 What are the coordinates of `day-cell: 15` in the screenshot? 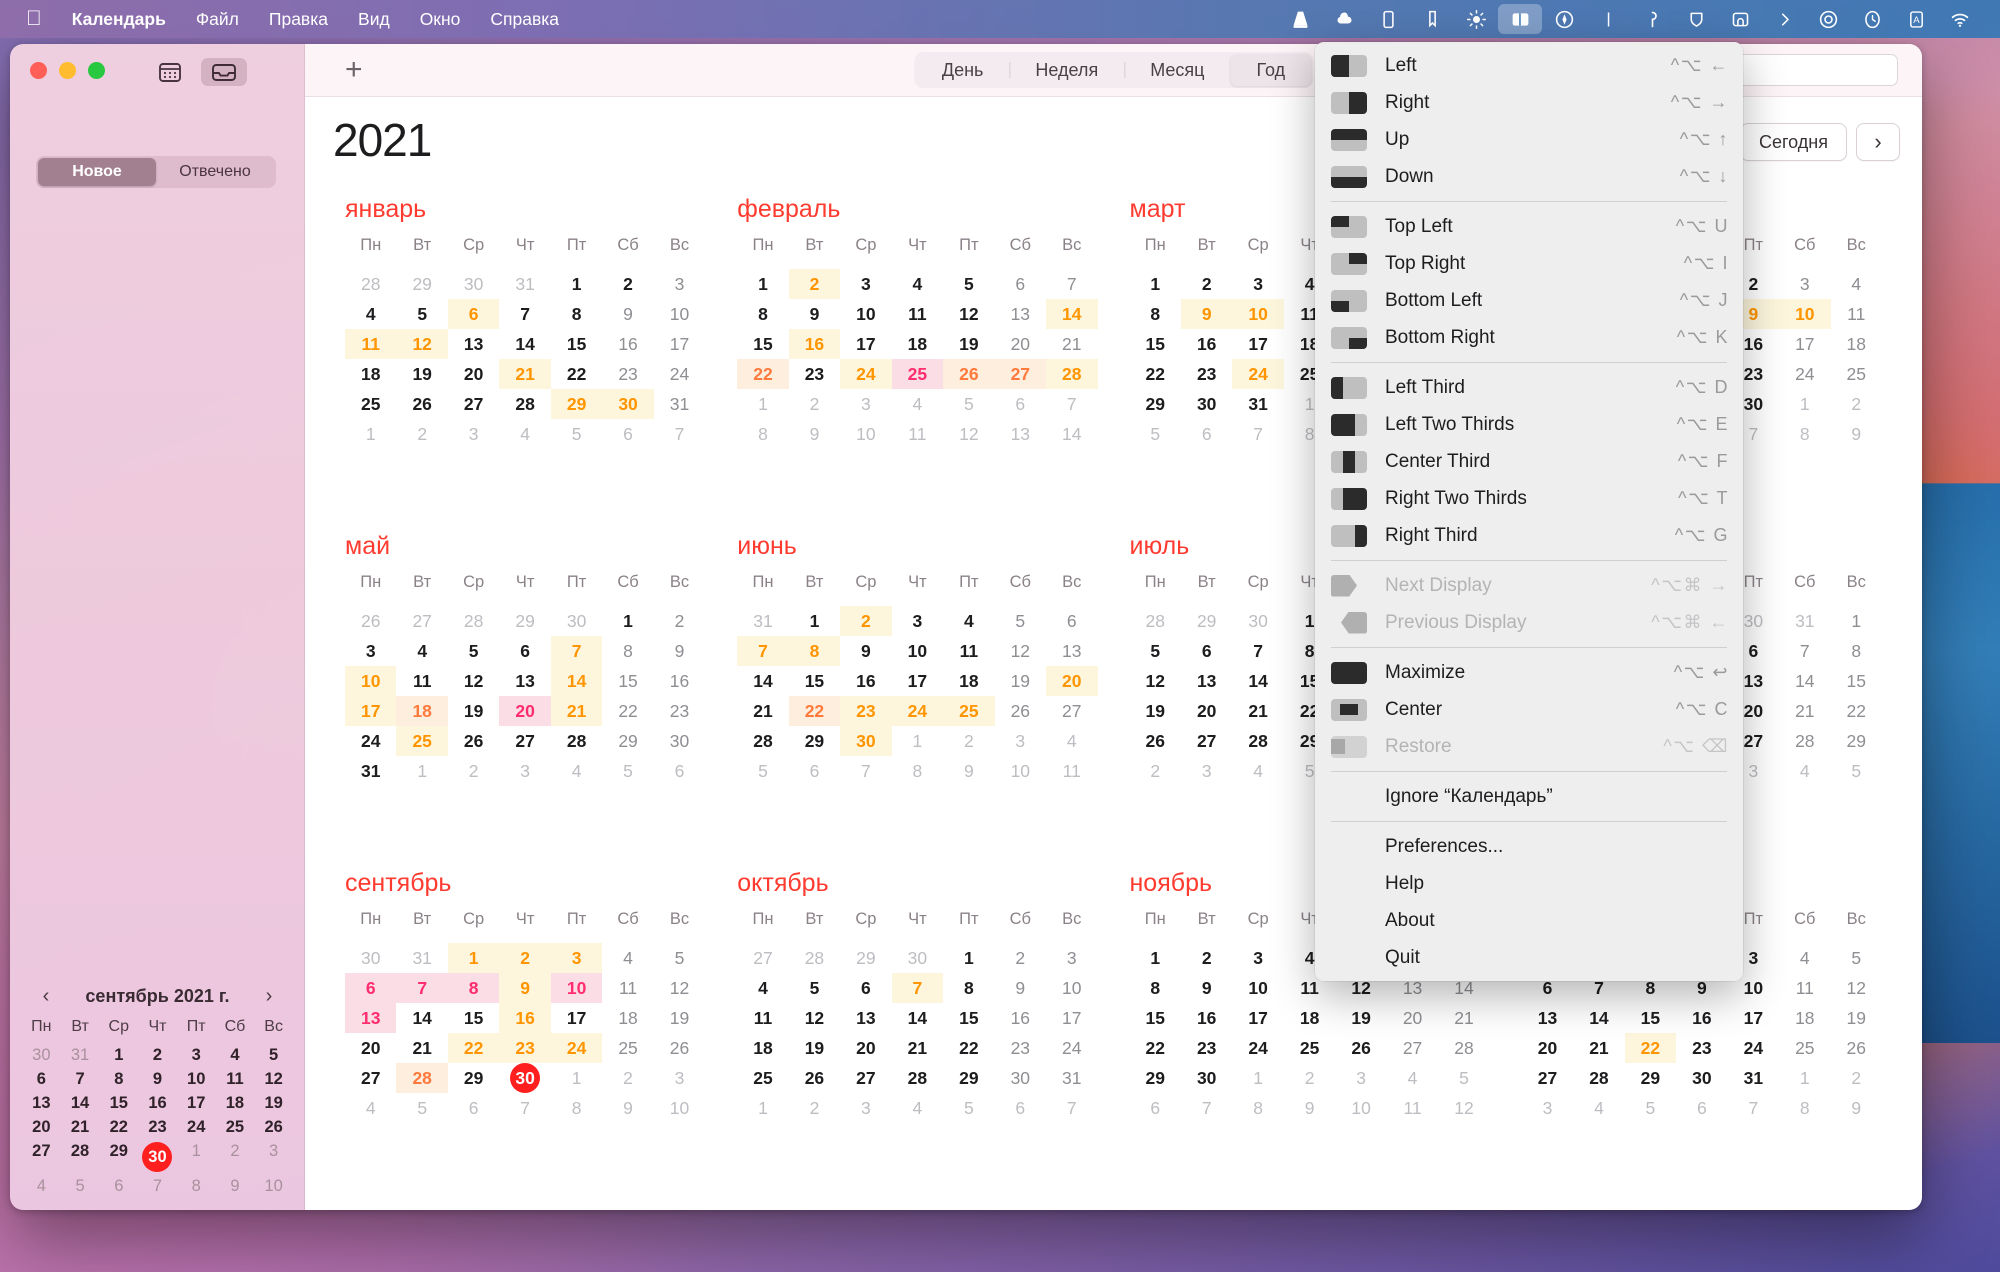 It's located at (576, 344).